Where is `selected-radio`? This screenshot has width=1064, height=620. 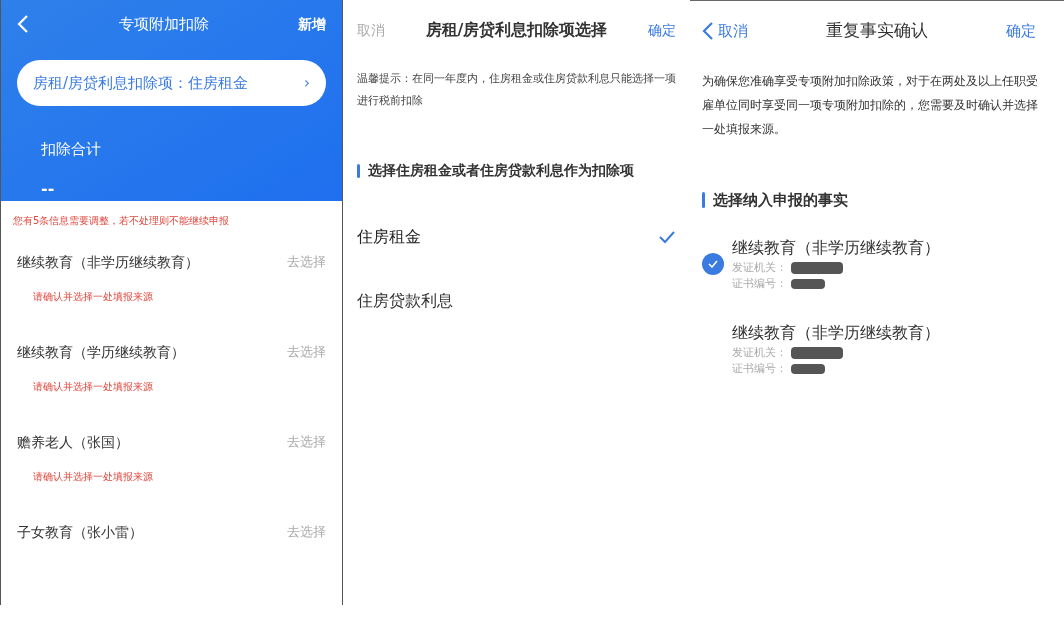
selected-radio is located at coordinates (713, 264).